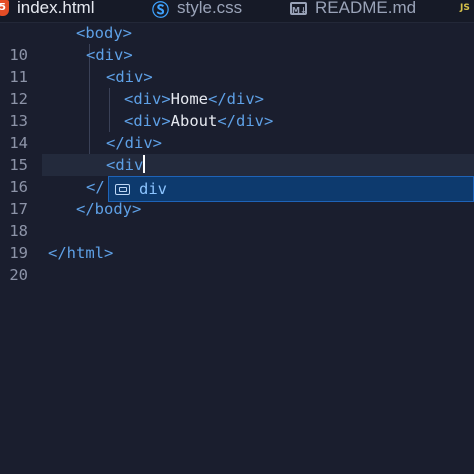  Describe the element at coordinates (237, 87) in the screenshot. I see `code-line-12: 12 <div>` at that location.